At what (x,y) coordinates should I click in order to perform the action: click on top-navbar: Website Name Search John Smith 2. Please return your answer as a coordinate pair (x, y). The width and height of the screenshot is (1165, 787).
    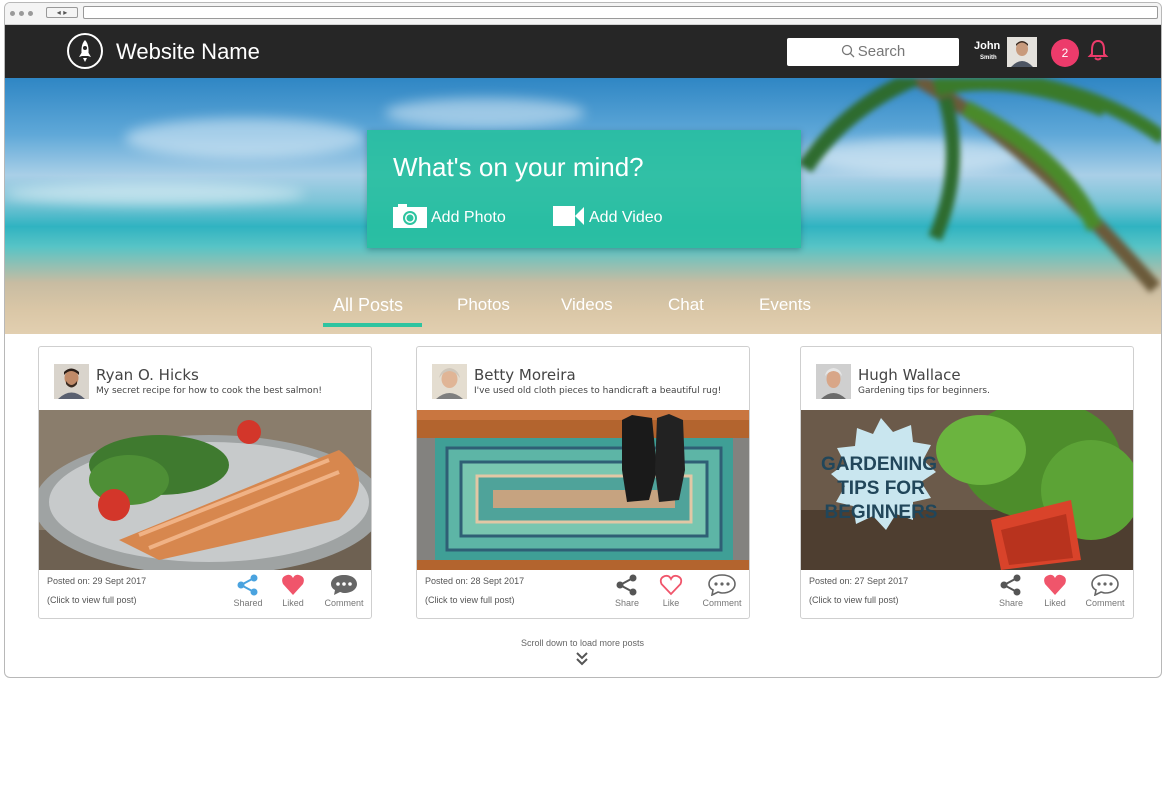
    Looking at the image, I should click on (583, 51).